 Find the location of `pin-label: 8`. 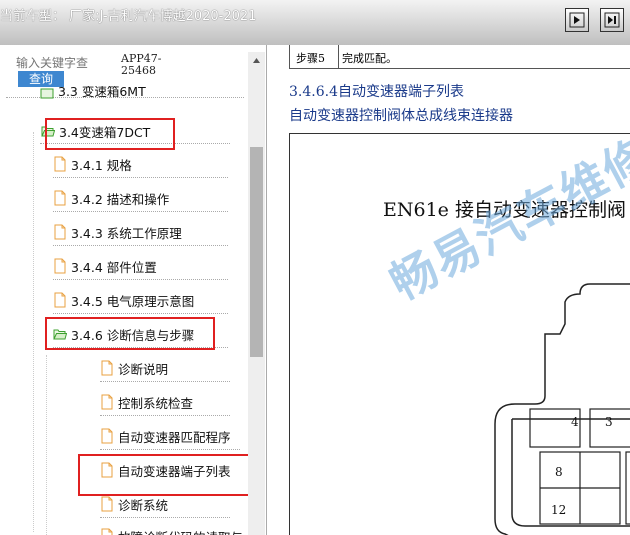

pin-label: 8 is located at coordinates (559, 472).